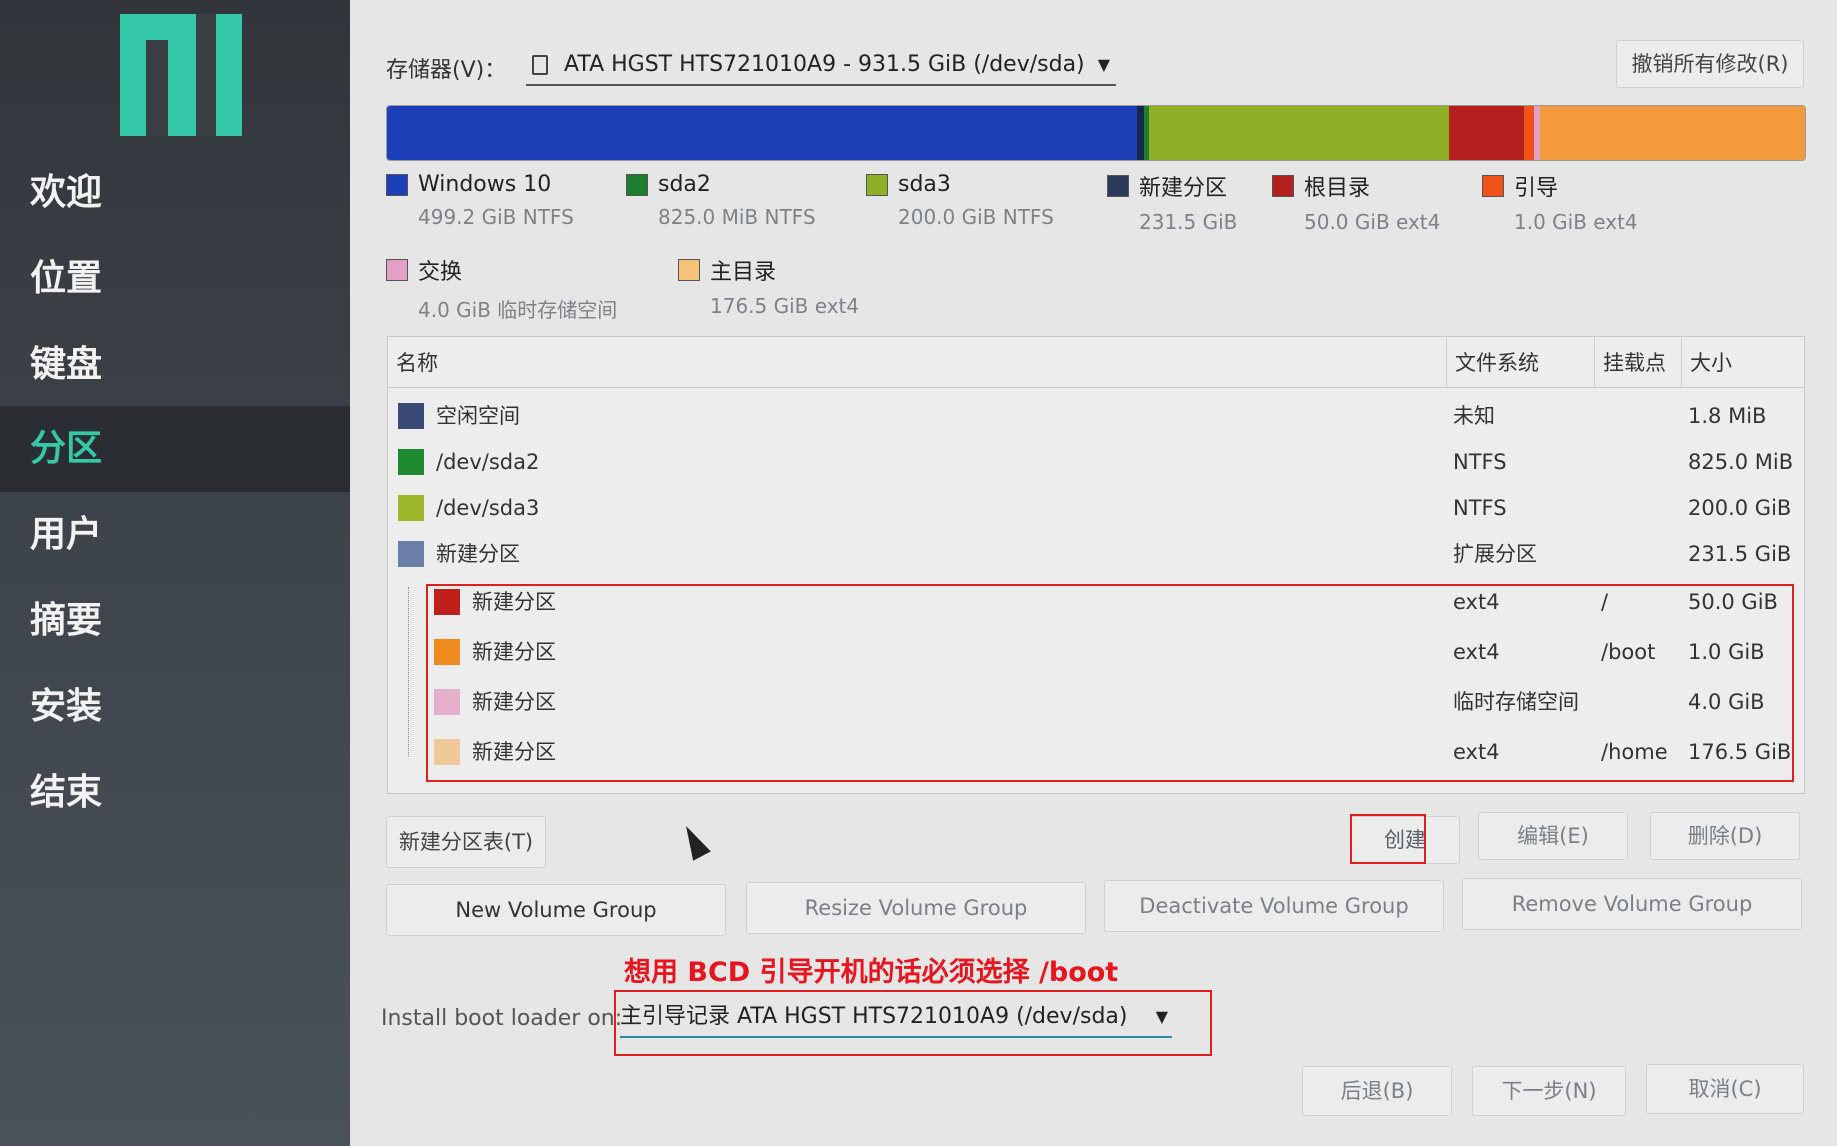  Describe the element at coordinates (1576, 222) in the screenshot. I see `legend-info: 1.0 GiB ext4` at that location.